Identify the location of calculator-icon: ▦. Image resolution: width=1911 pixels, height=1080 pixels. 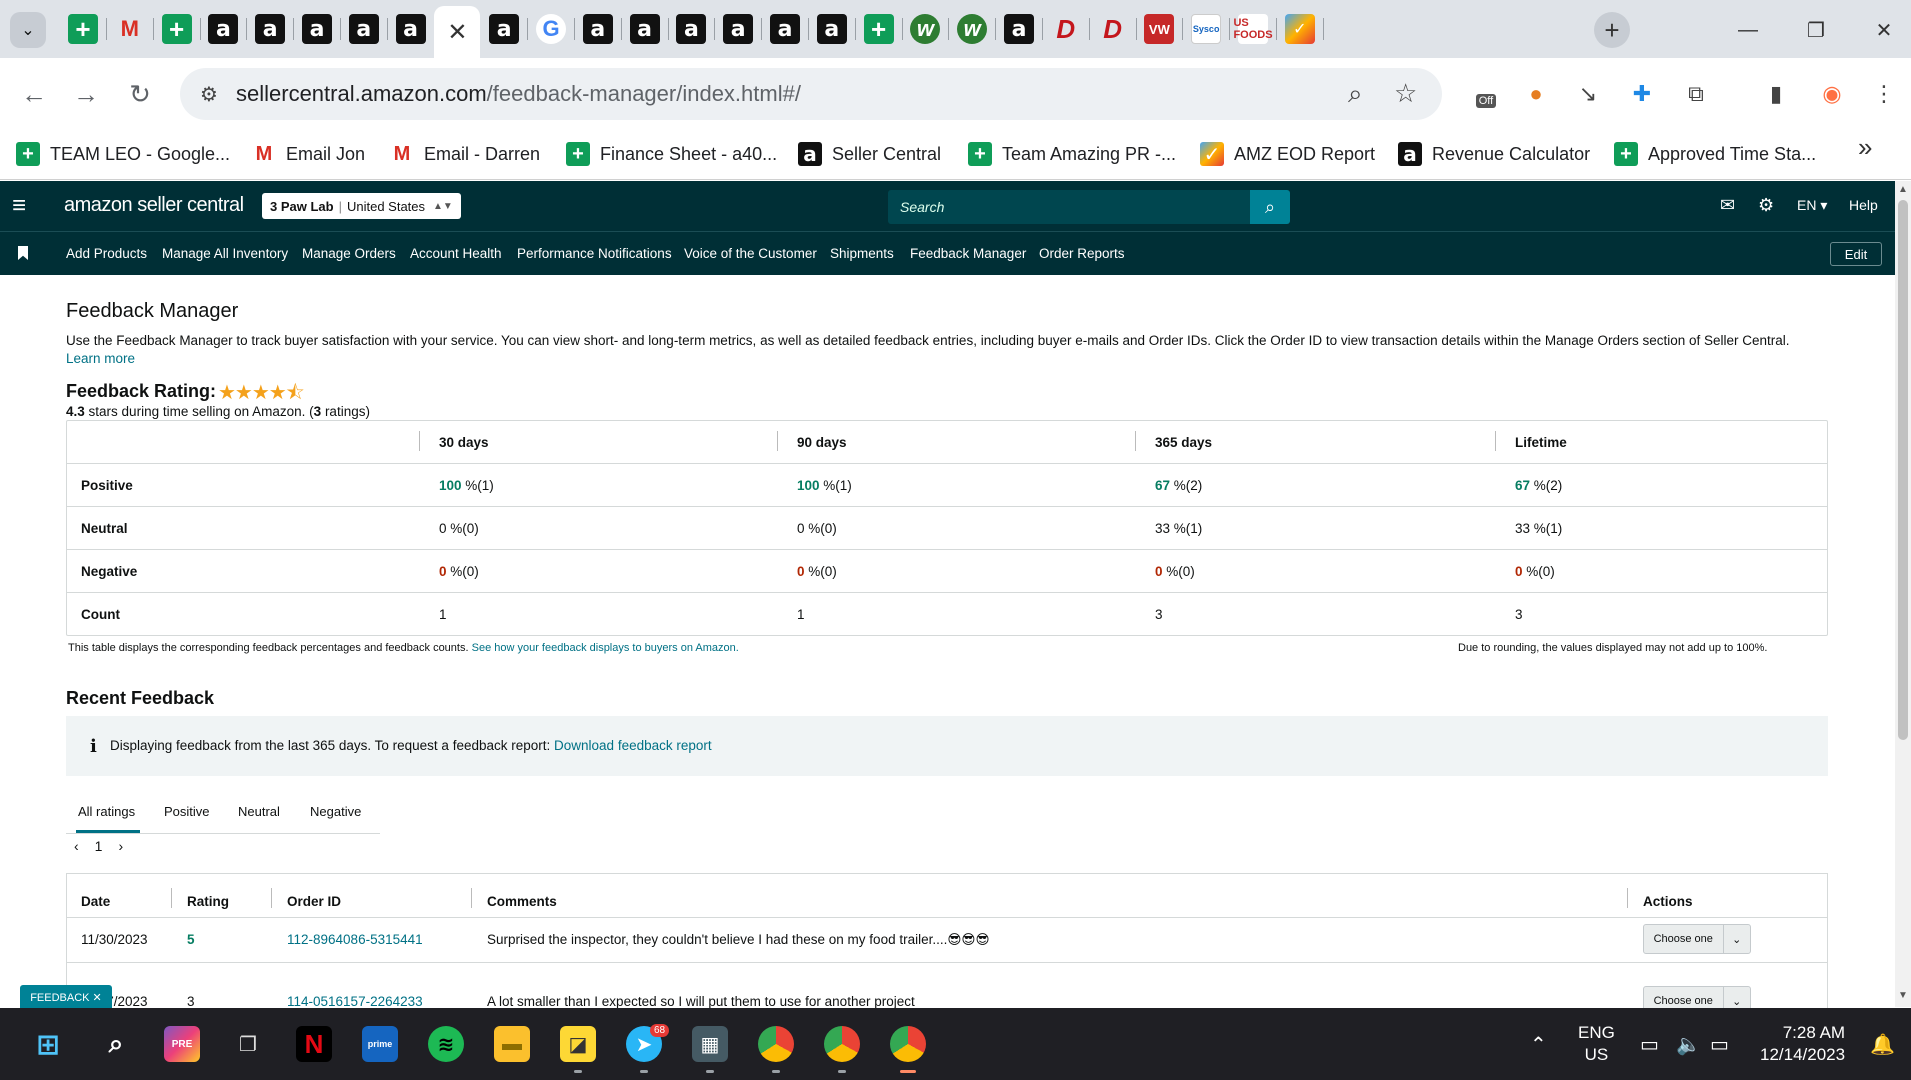
(710, 1044).